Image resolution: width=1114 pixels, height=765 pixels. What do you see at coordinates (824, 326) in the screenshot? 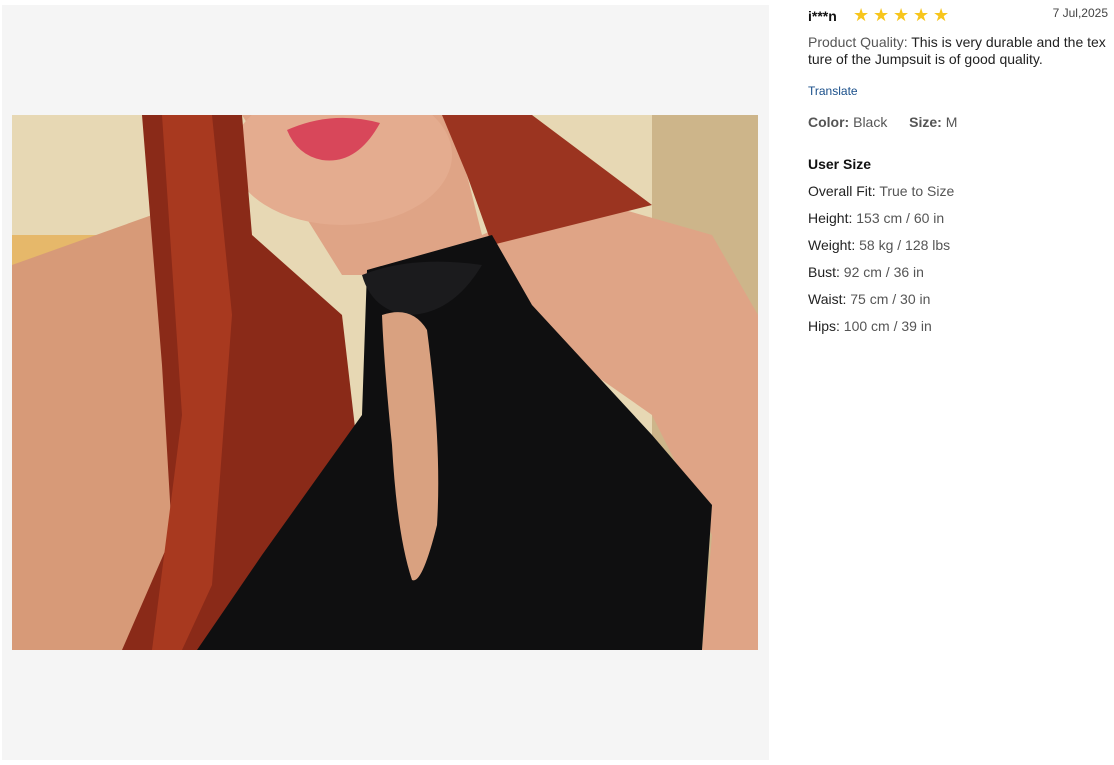
I see `size-row-label: Hips:` at bounding box center [824, 326].